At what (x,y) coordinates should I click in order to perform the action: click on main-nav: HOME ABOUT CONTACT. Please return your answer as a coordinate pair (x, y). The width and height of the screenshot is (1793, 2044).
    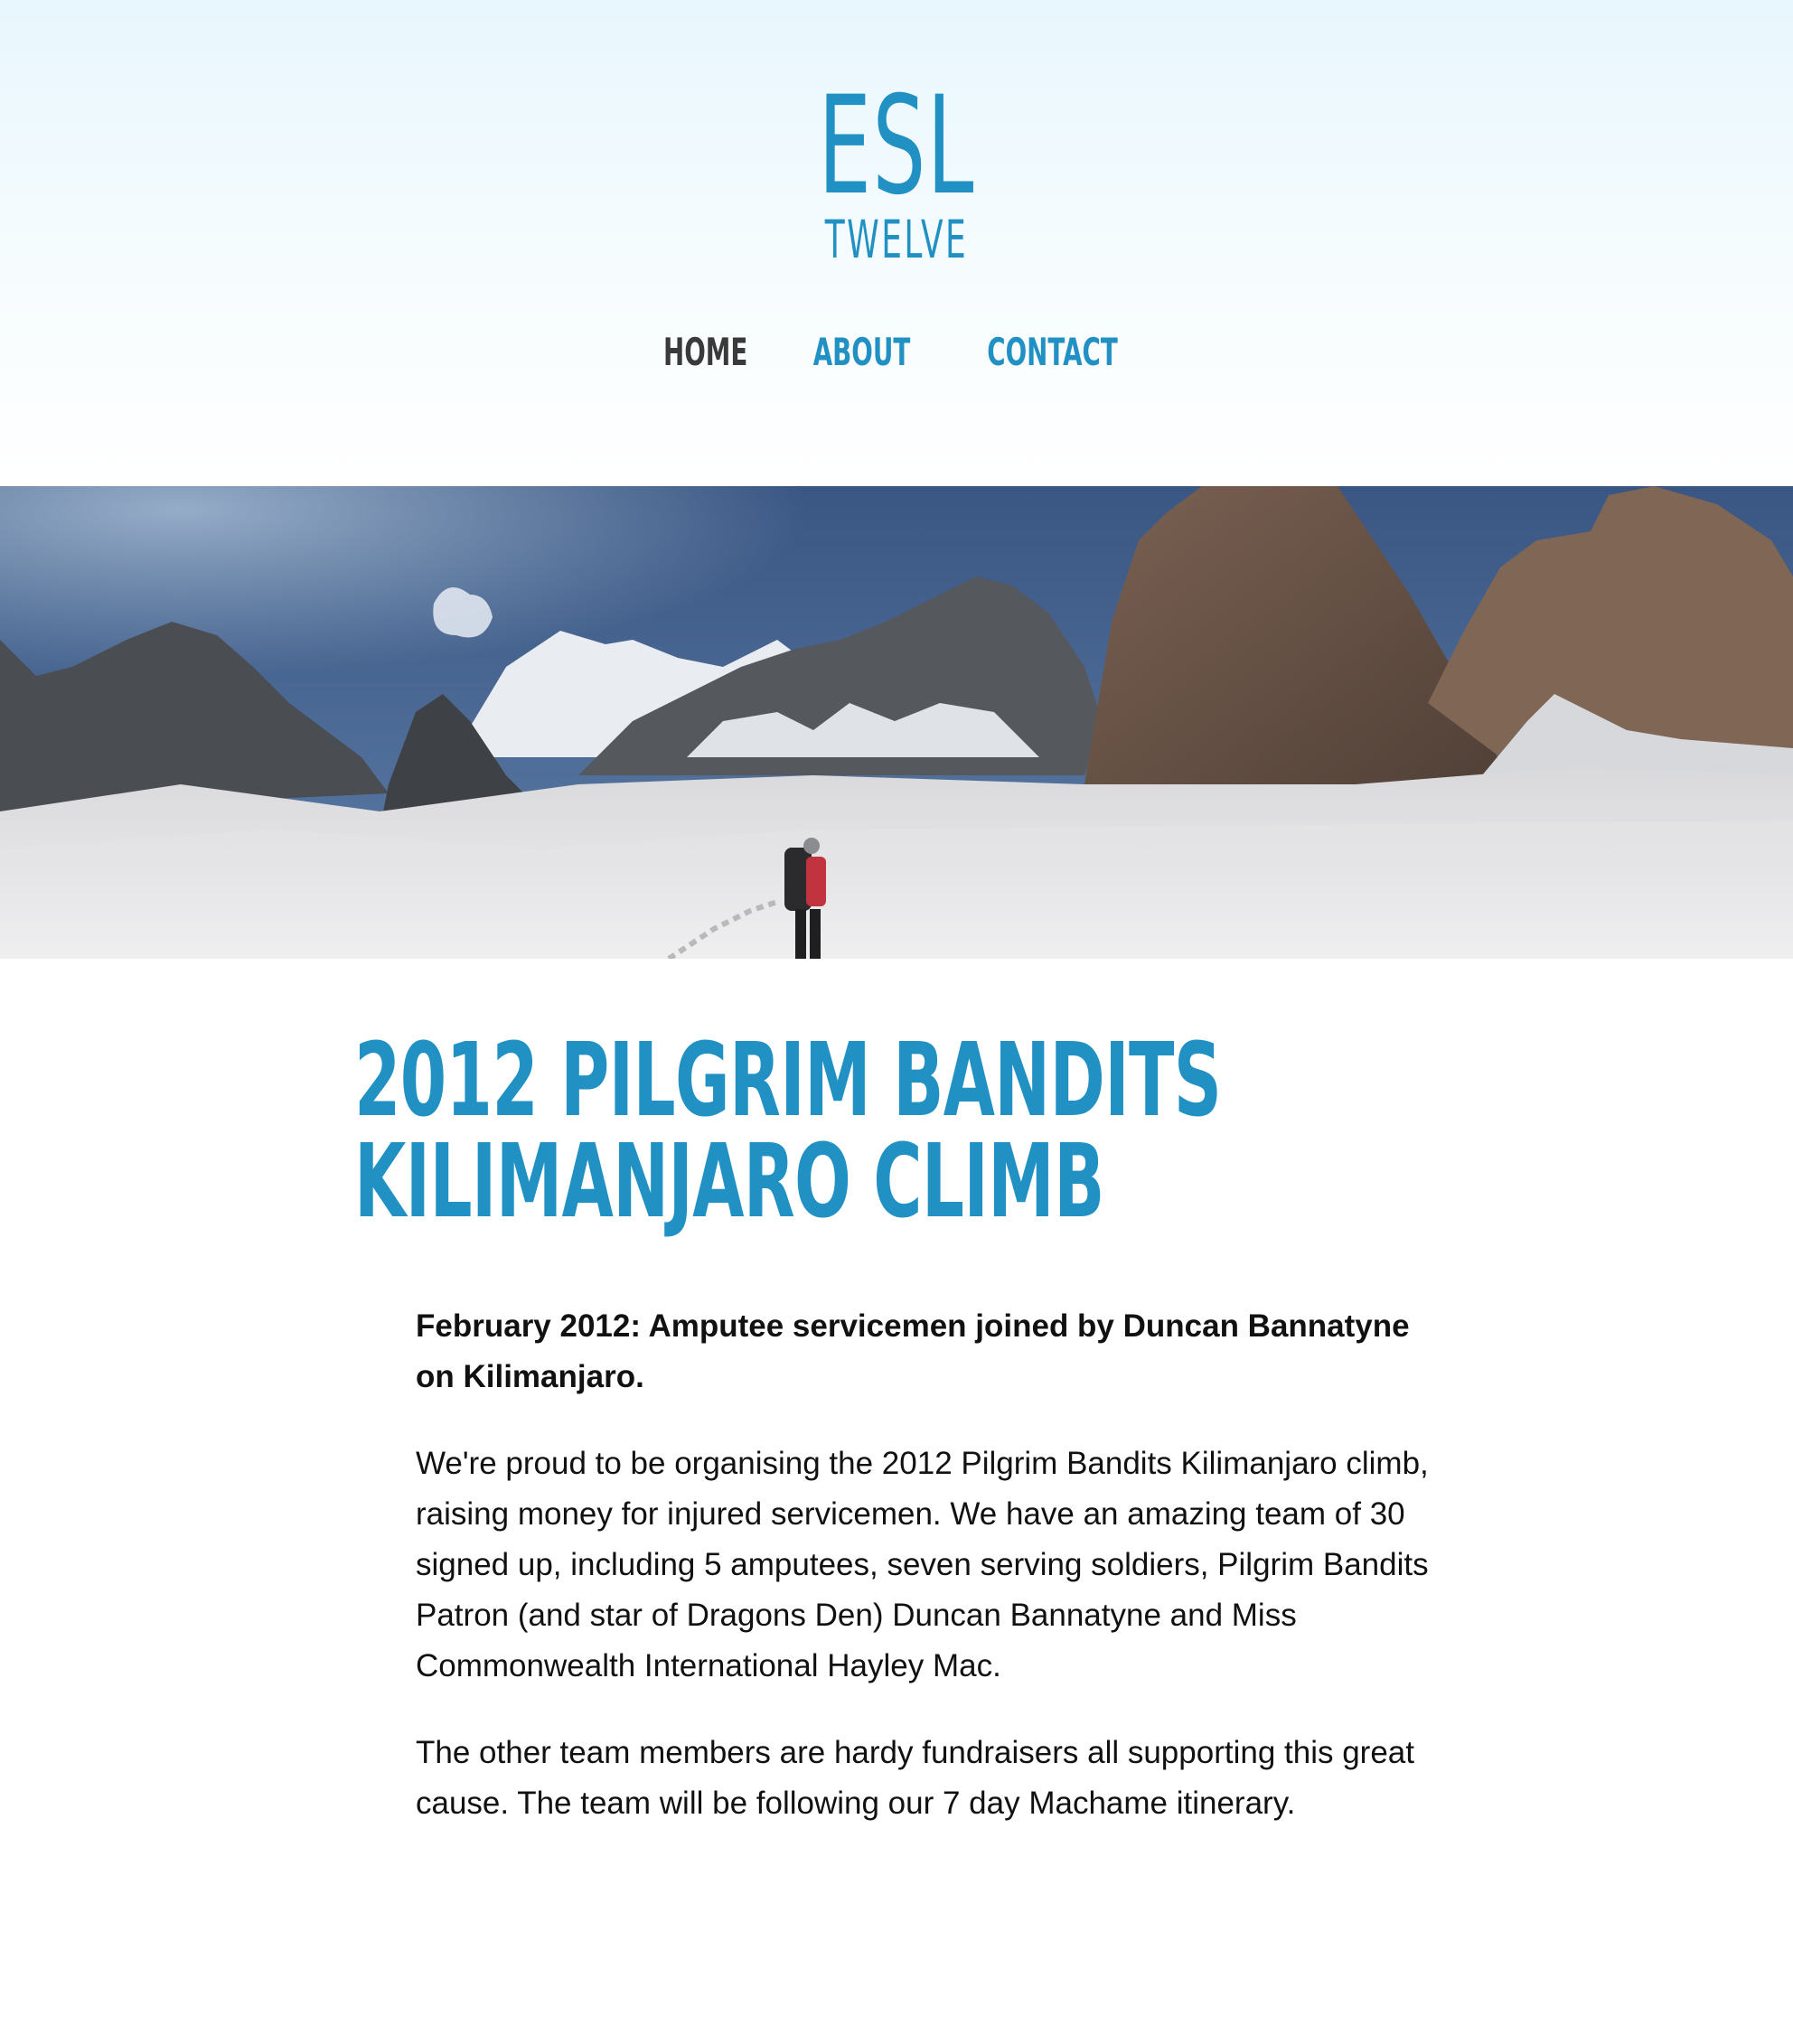
    Looking at the image, I should click on (896, 353).